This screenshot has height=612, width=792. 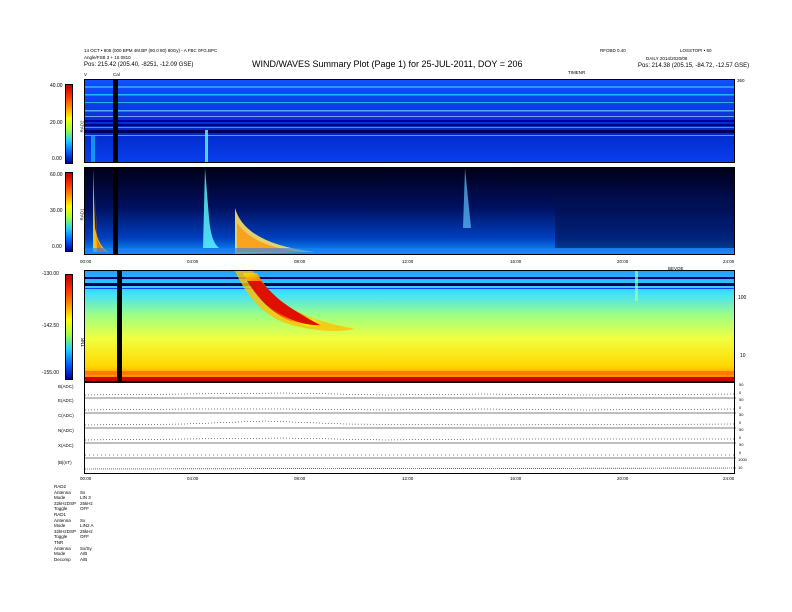 What do you see at coordinates (696, 50) in the screenshot?
I see `header-right-line-1b: LOSSTOPI • 50` at bounding box center [696, 50].